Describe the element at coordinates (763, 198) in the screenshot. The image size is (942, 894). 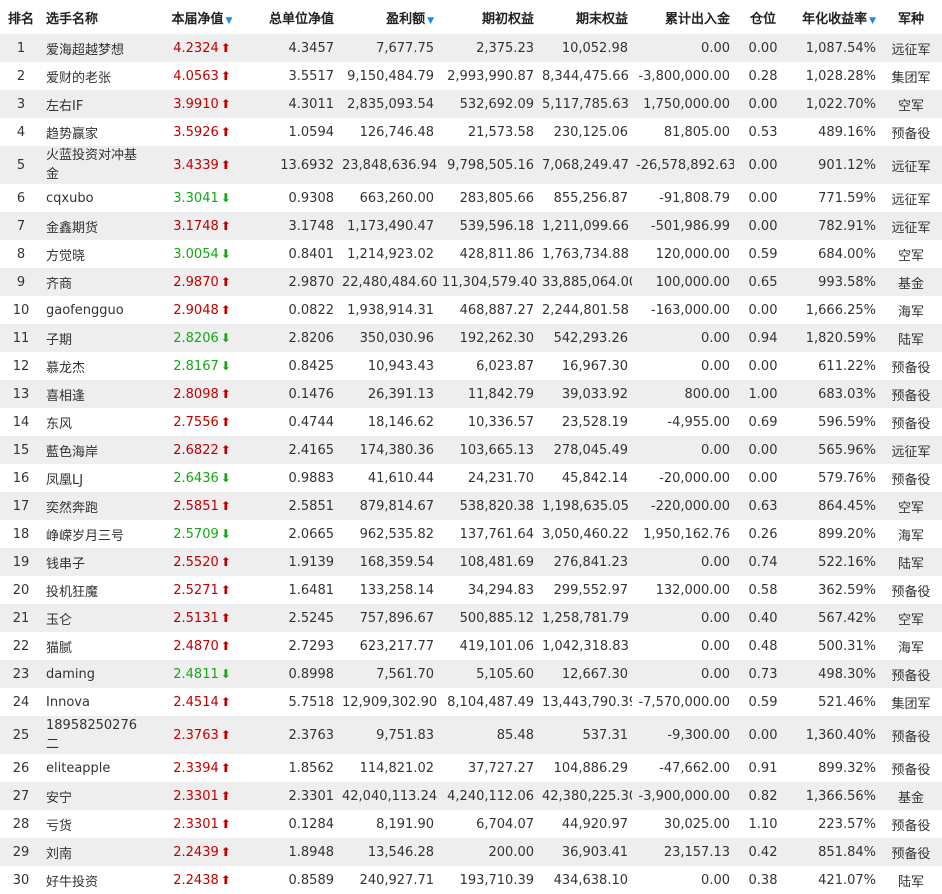
I see `position-cell: 0.00` at that location.